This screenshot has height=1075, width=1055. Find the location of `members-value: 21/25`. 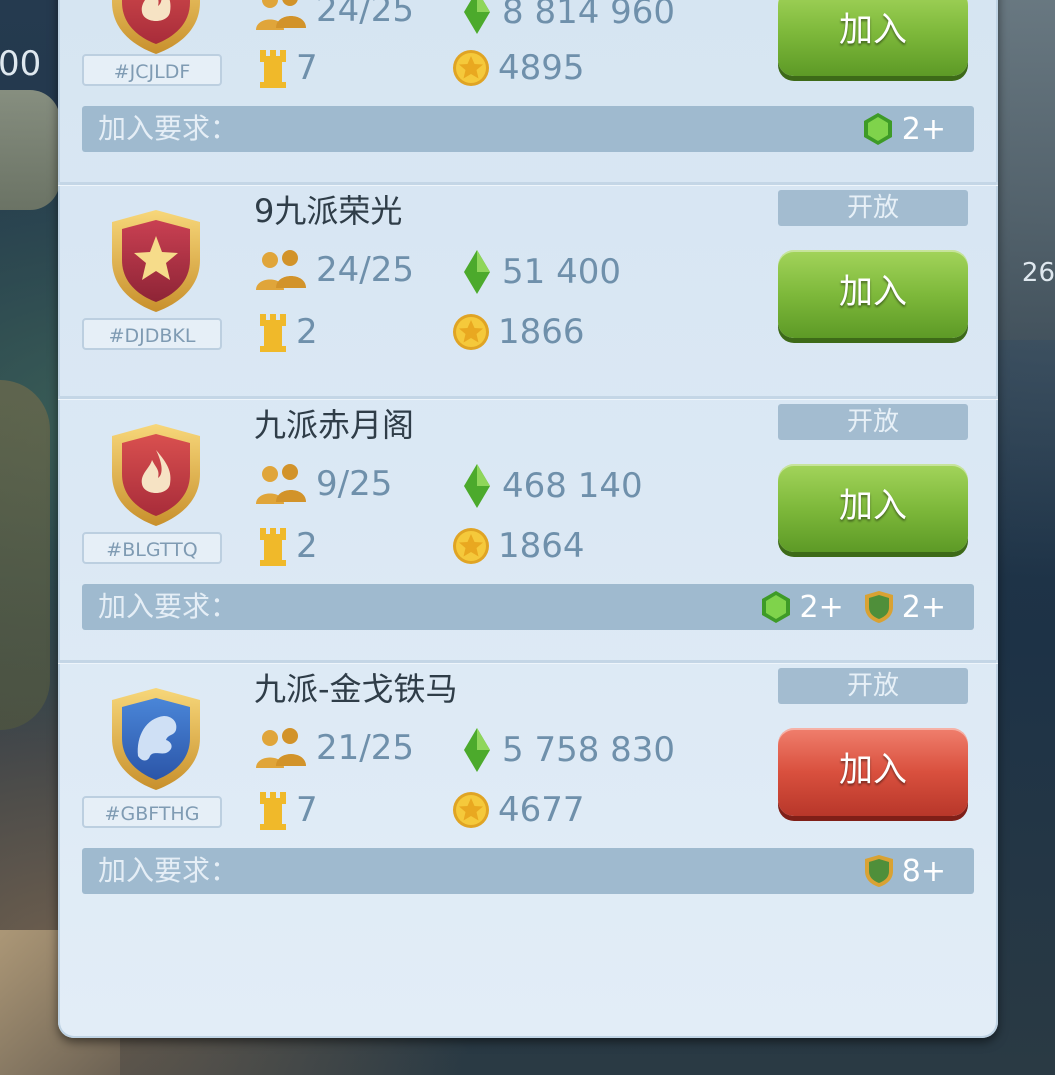

members-value: 21/25 is located at coordinates (365, 748).